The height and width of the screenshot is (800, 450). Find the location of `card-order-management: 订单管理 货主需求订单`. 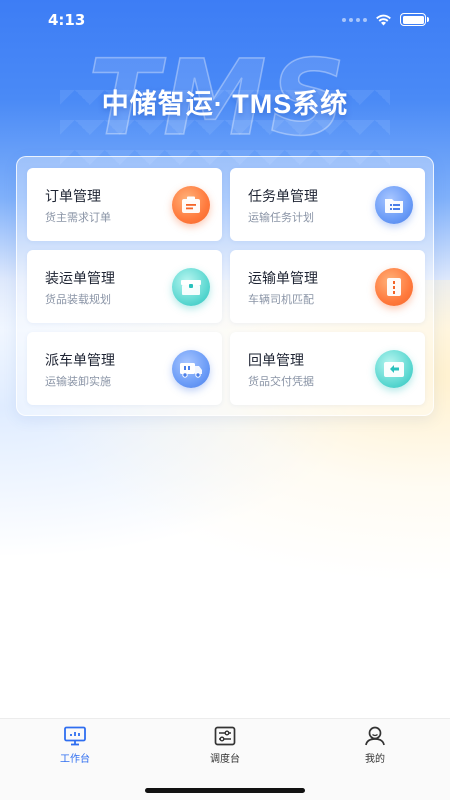

card-order-management: 订单管理 货主需求订单 is located at coordinates (124, 204).